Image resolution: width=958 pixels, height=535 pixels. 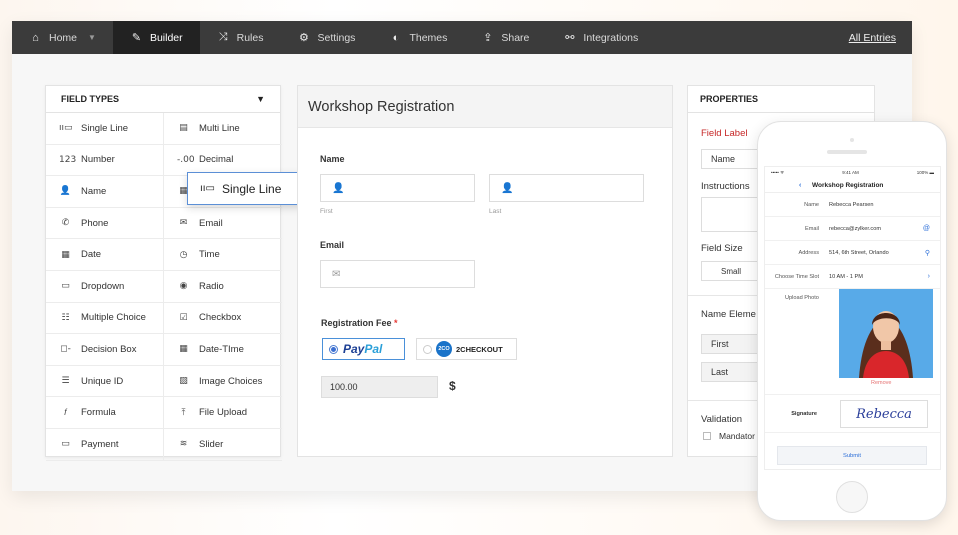 What do you see at coordinates (92, 37) in the screenshot?
I see `chevron-down-icon: ▼` at bounding box center [92, 37].